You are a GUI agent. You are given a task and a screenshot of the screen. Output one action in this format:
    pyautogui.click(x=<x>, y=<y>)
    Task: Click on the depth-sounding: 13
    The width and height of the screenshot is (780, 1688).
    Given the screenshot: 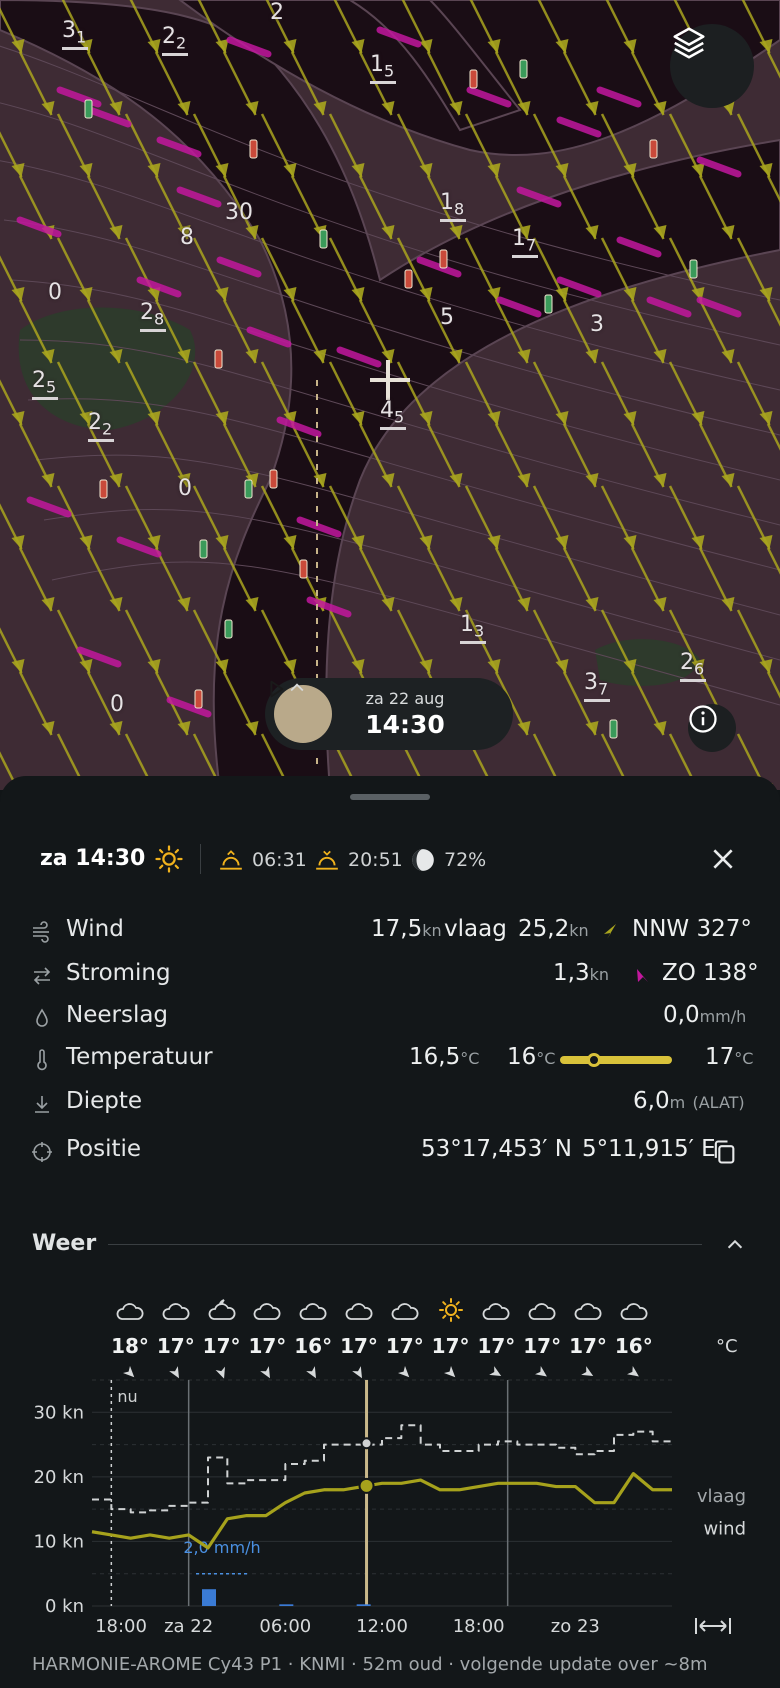 What is the action you would take?
    pyautogui.click(x=473, y=628)
    